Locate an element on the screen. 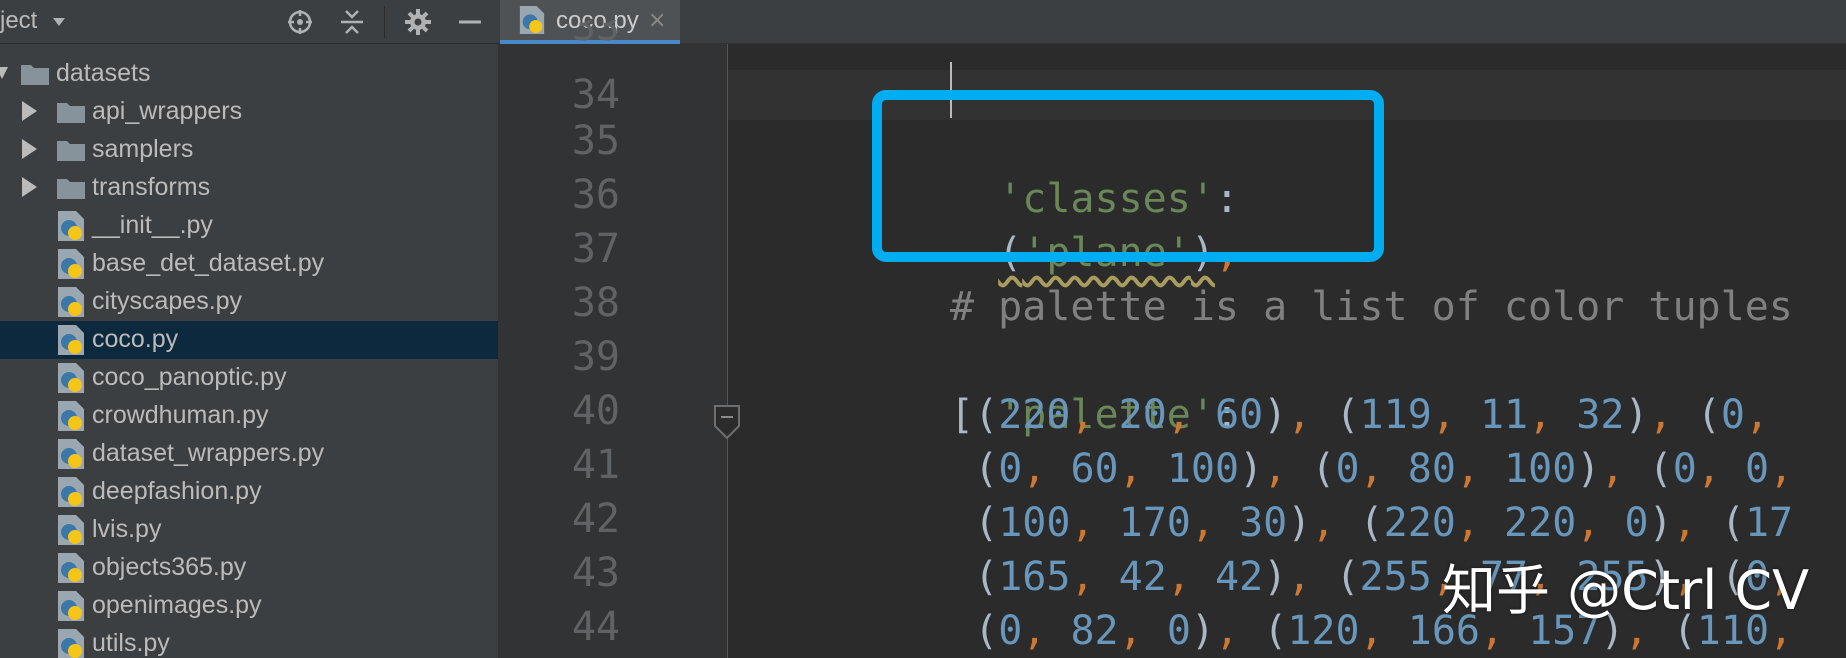  number-token: 60 is located at coordinates (1094, 469).